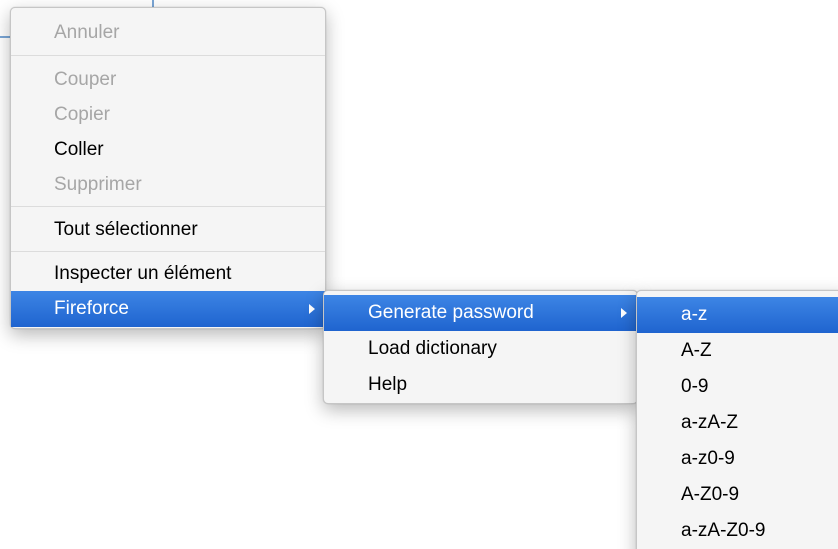 The width and height of the screenshot is (838, 549). I want to click on menu-item-label: A-Z0-9, so click(710, 494).